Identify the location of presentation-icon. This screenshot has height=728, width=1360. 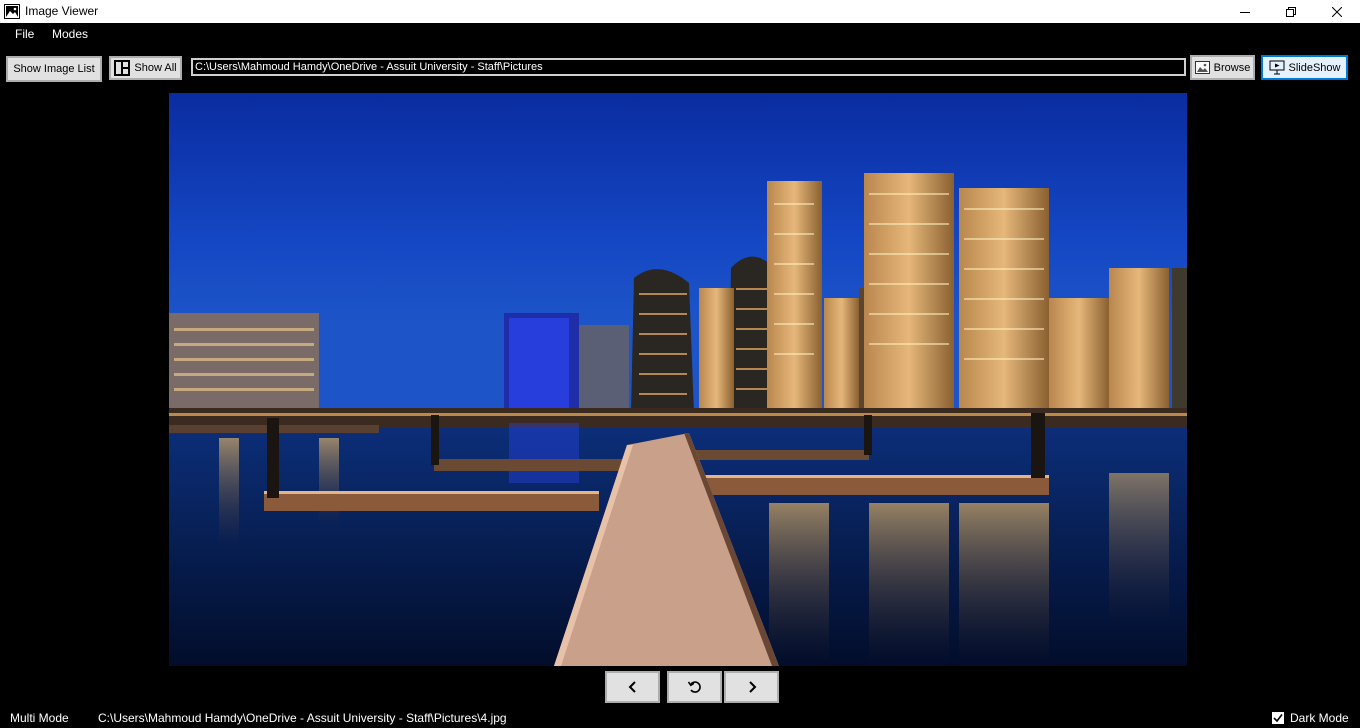
(1276, 67).